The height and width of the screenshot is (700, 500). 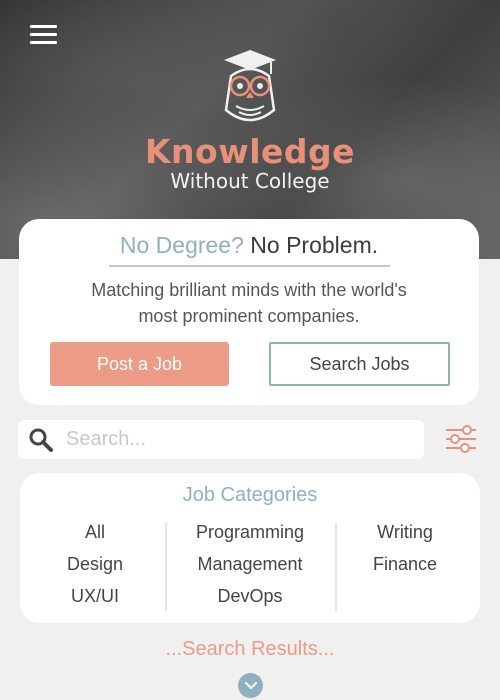 I want to click on category-column-2: Programming Management DevOps, so click(x=250, y=569).